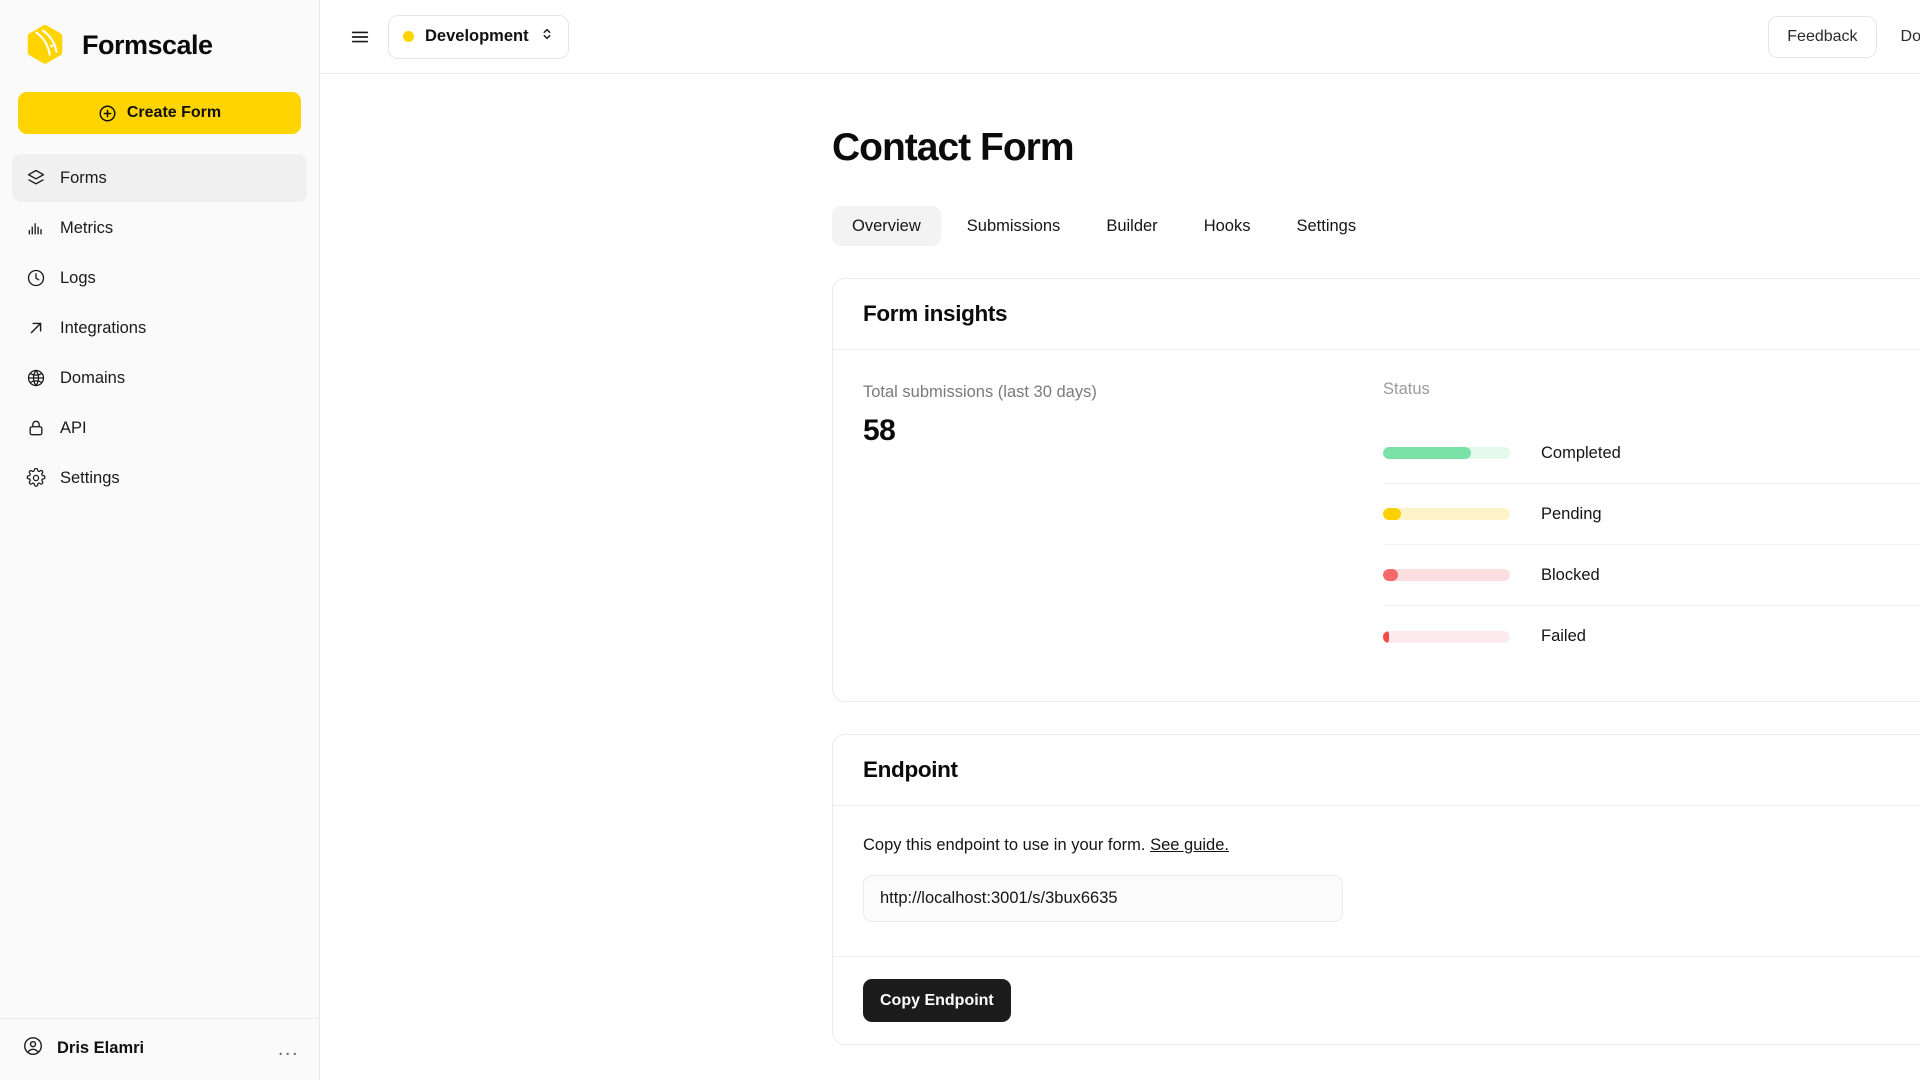  What do you see at coordinates (1651, 575) in the screenshot?
I see `status-row-blocked: Blocked 7 / 58` at bounding box center [1651, 575].